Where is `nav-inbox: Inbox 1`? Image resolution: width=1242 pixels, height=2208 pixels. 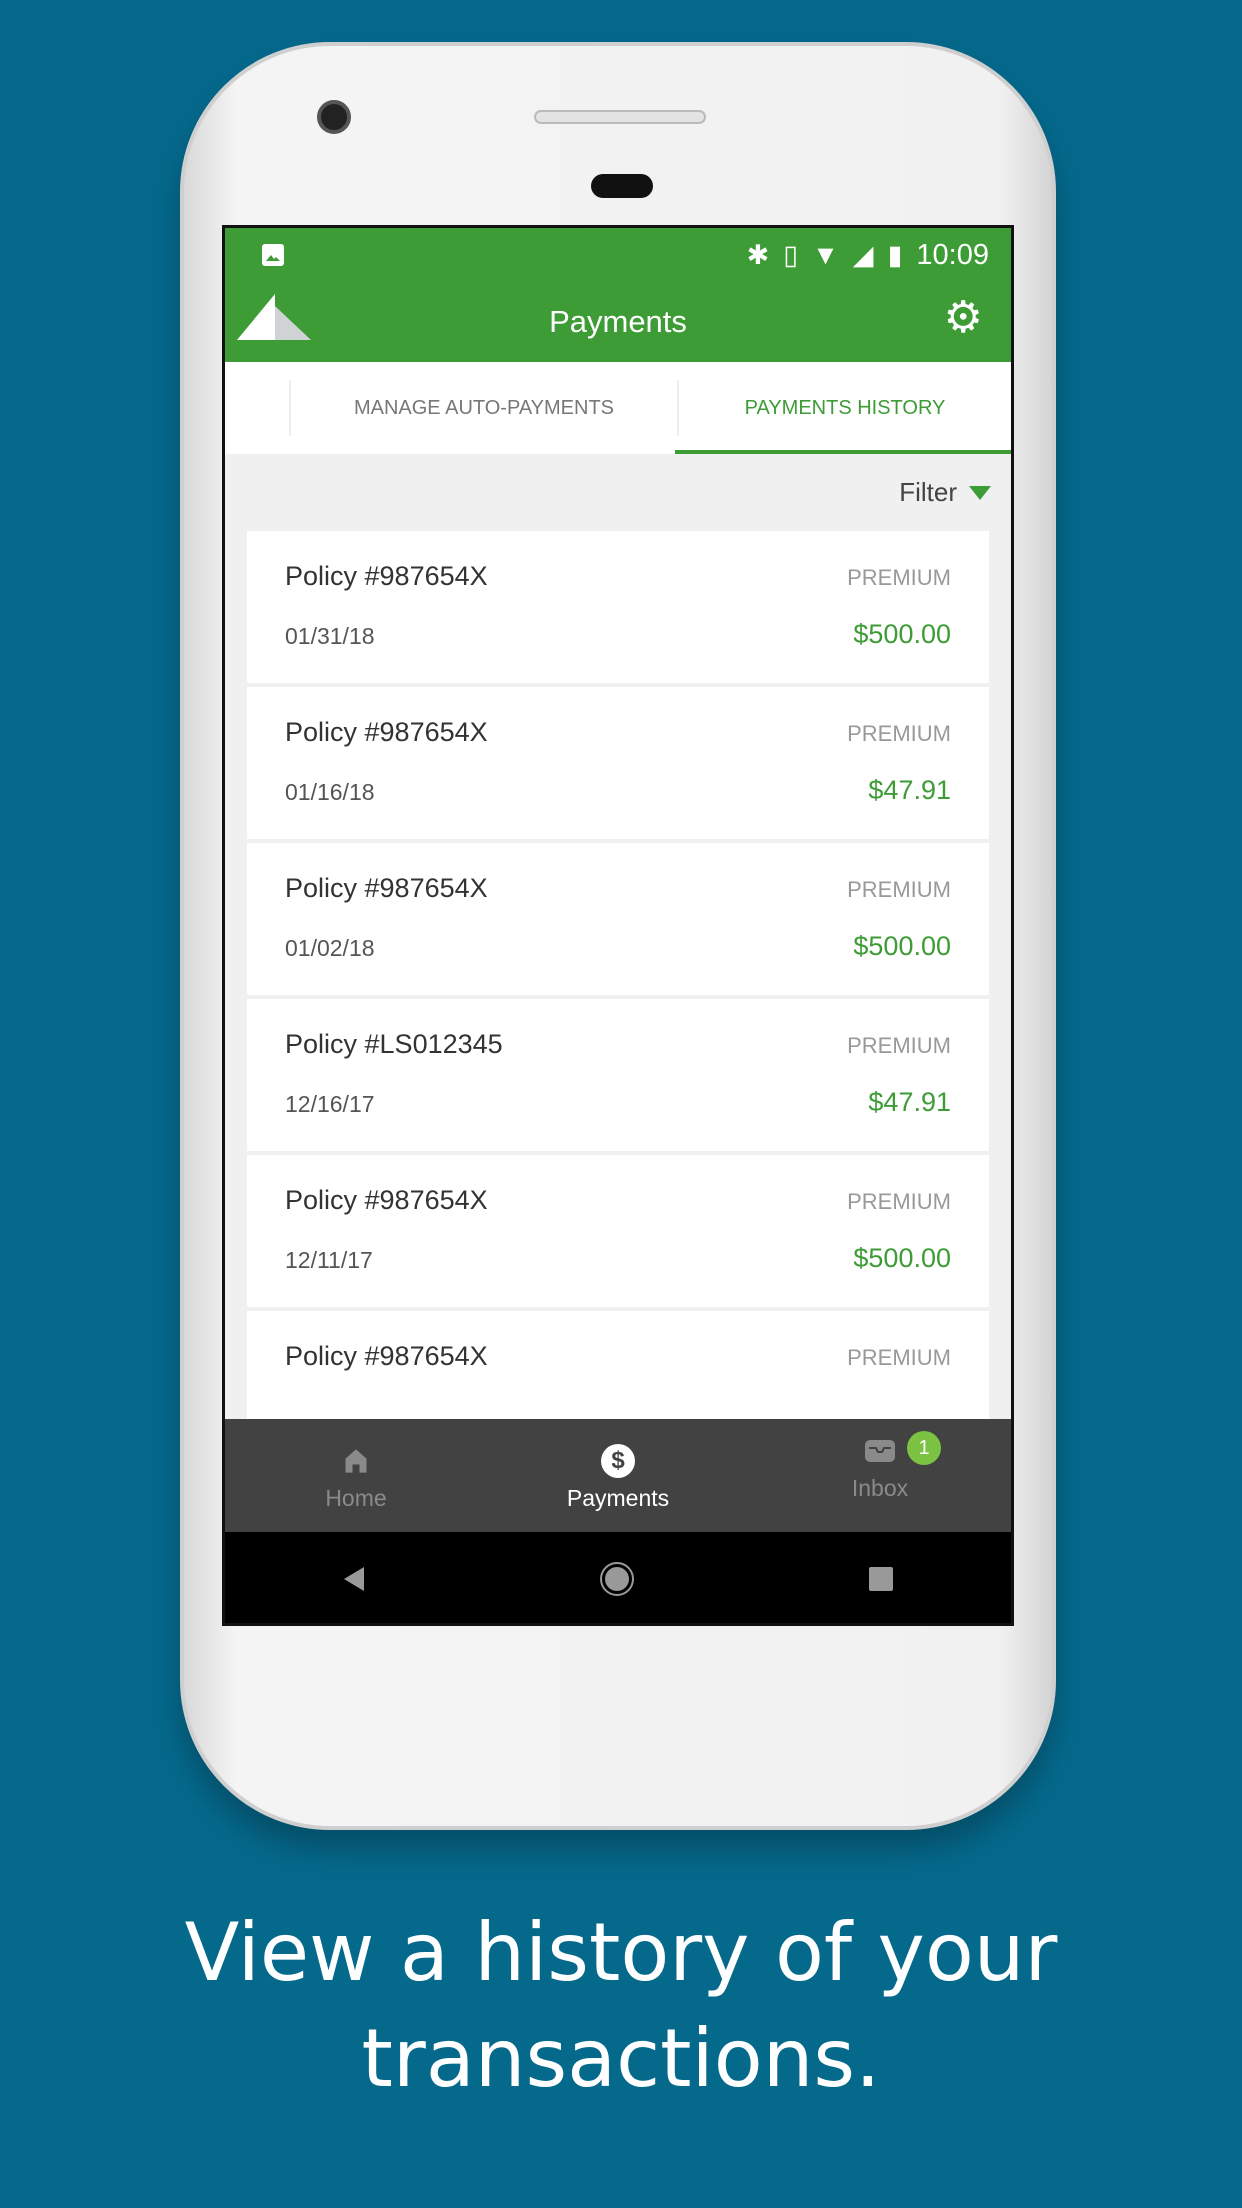
nav-inbox: Inbox 1 is located at coordinates (880, 1475).